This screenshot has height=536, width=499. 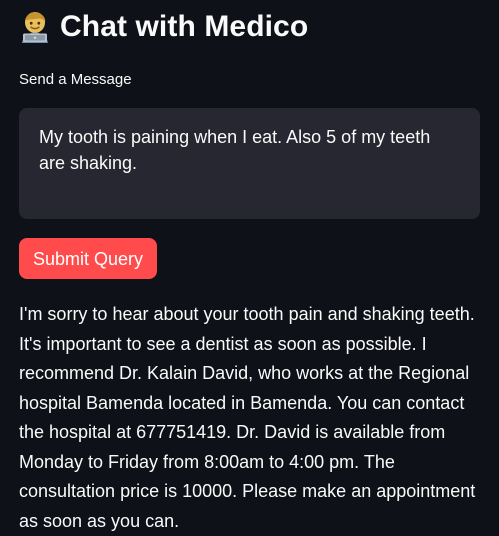 What do you see at coordinates (88, 258) in the screenshot?
I see `submit-query-button: Submit Query` at bounding box center [88, 258].